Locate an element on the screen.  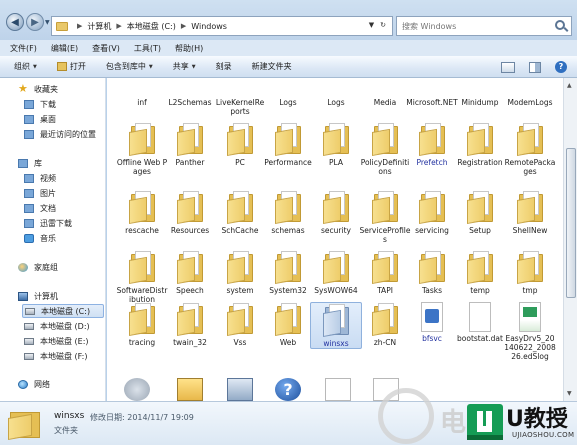
folder-item: Resources is located at coordinates (190, 212).